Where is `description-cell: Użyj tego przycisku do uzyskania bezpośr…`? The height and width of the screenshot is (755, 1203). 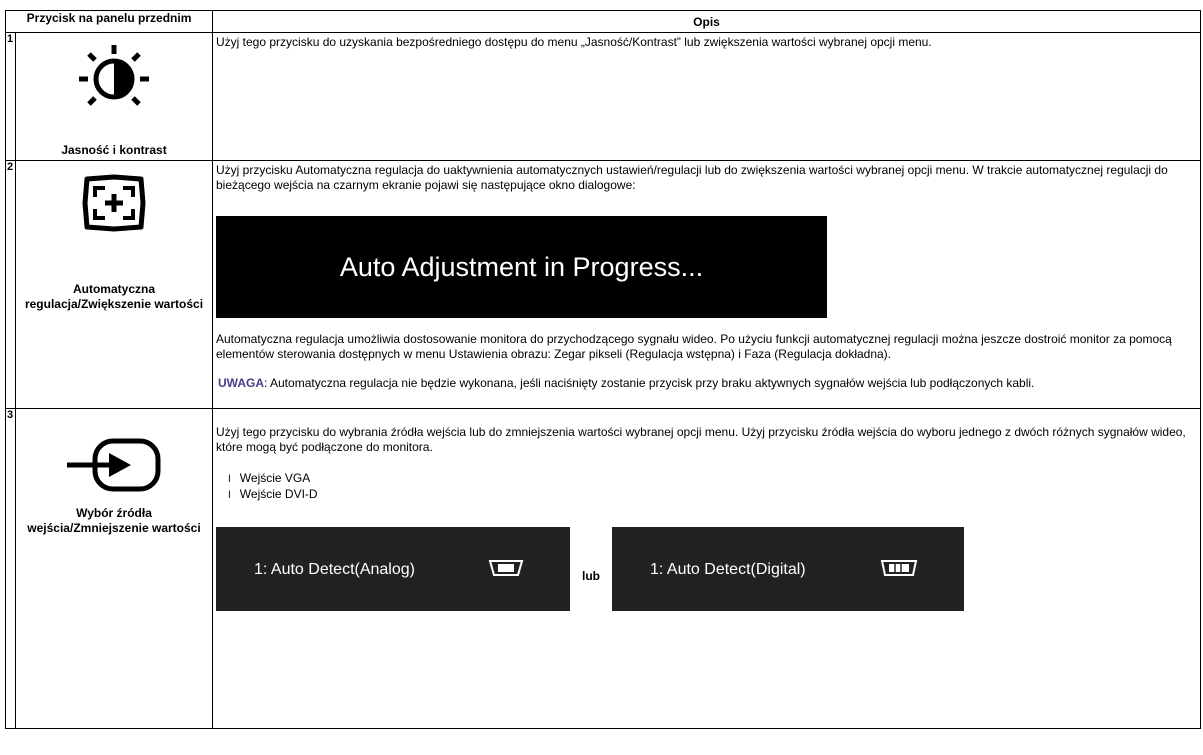 description-cell: Użyj tego przycisku do uzyskania bezpośr… is located at coordinates (706, 96).